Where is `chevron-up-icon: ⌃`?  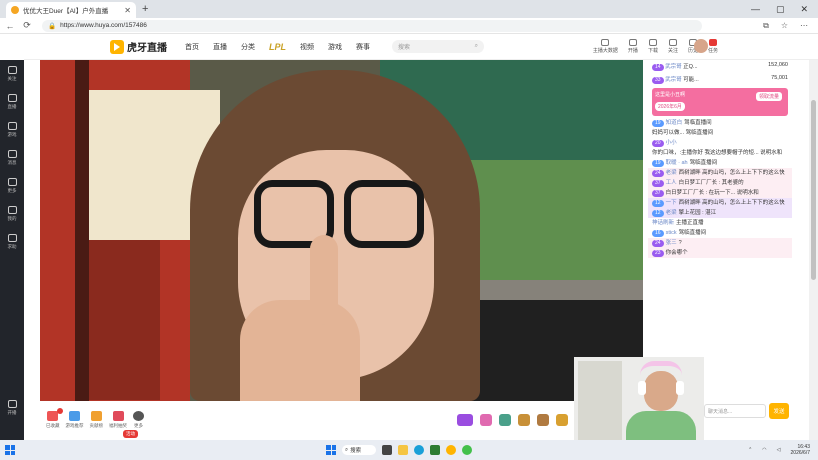 chevron-up-icon: ⌃ is located at coordinates (750, 450).